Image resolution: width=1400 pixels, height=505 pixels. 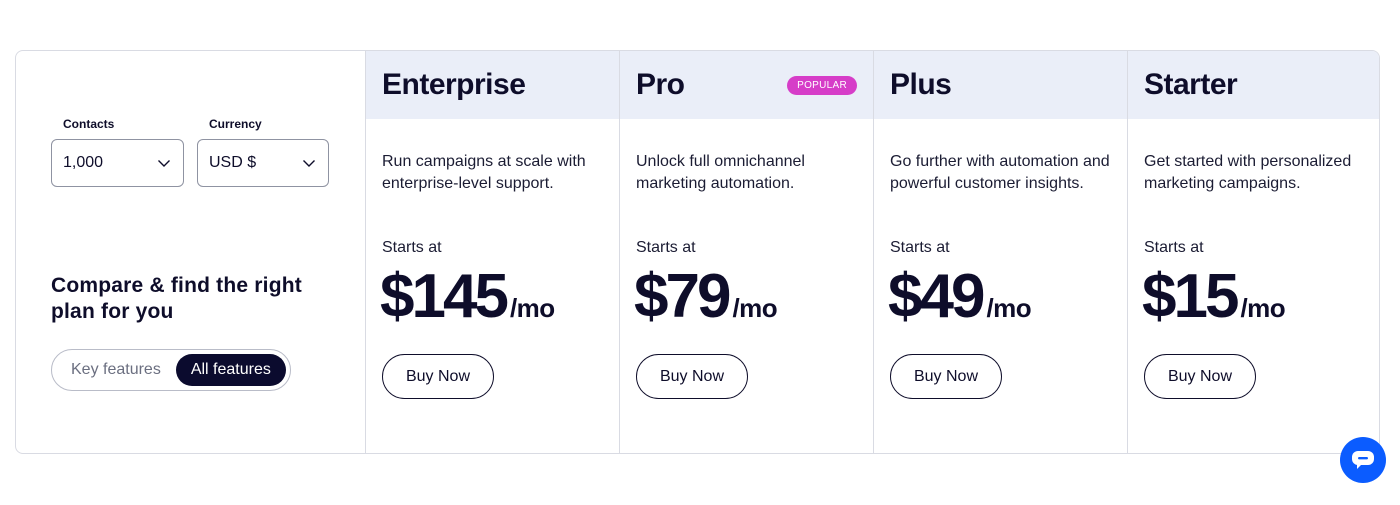 What do you see at coordinates (1191, 84) in the screenshot?
I see `plan-name: Starter` at bounding box center [1191, 84].